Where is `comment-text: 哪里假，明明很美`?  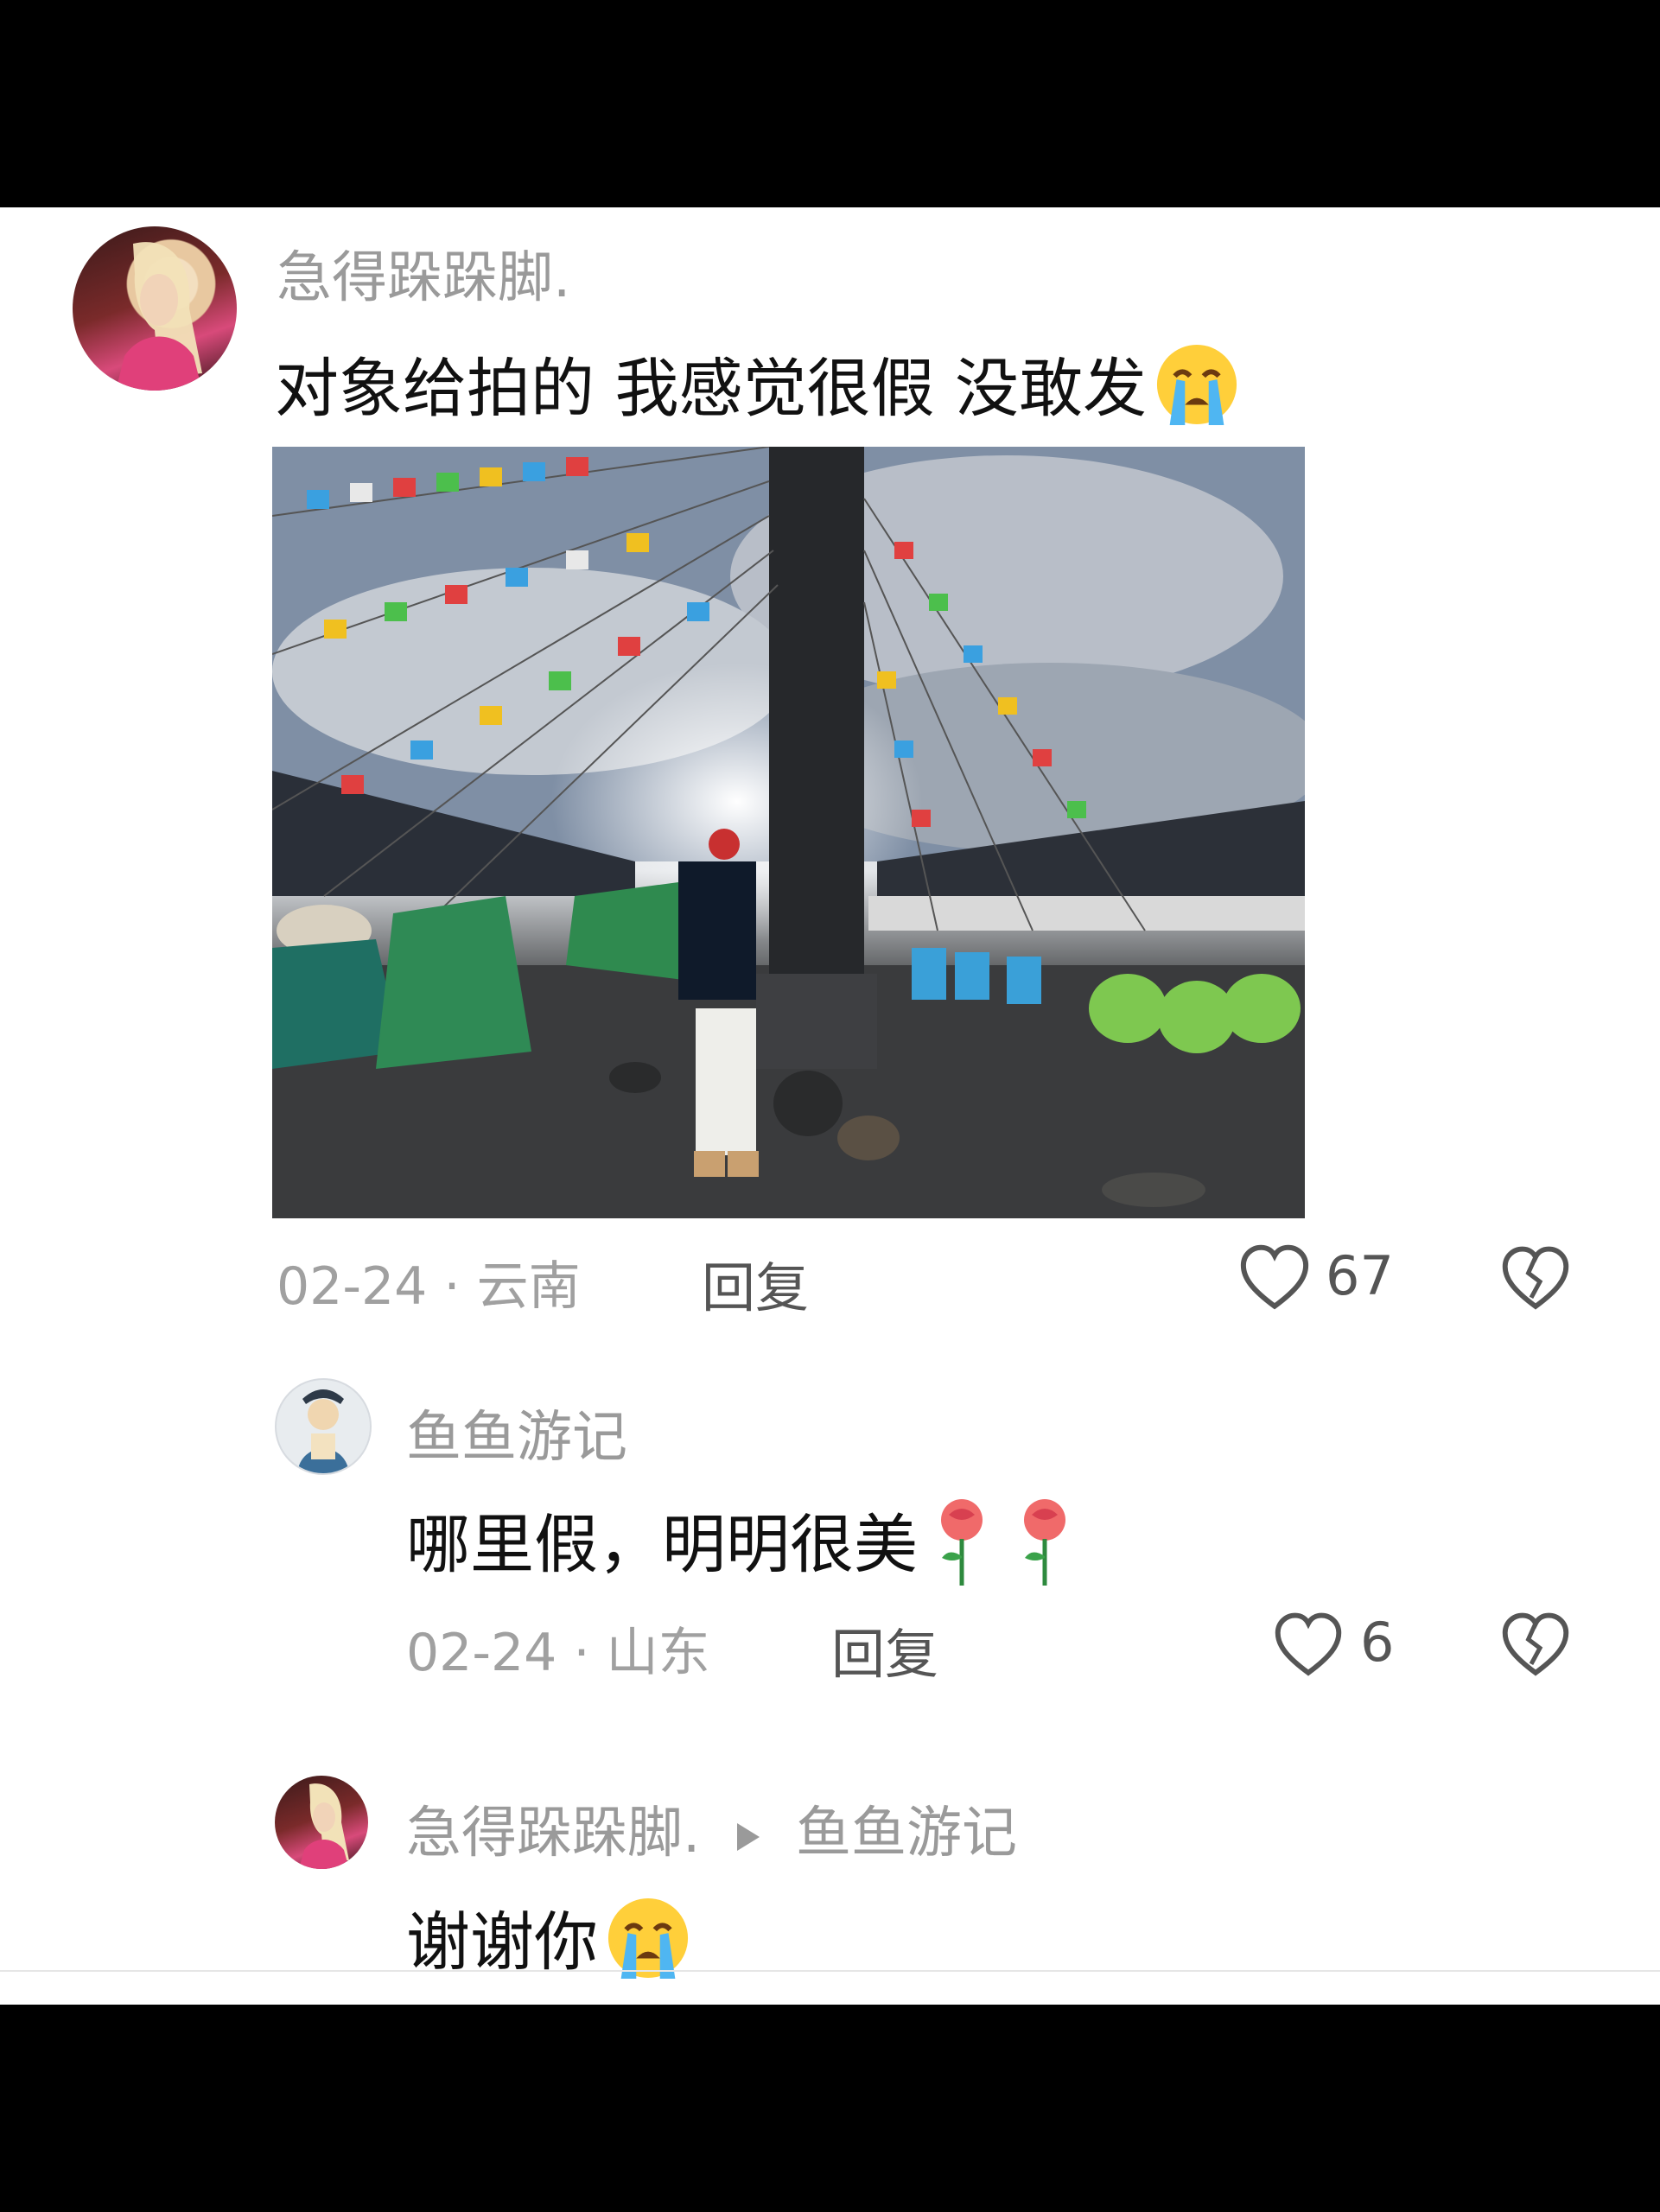 comment-text: 哪里假，明明很美 is located at coordinates (745, 1547).